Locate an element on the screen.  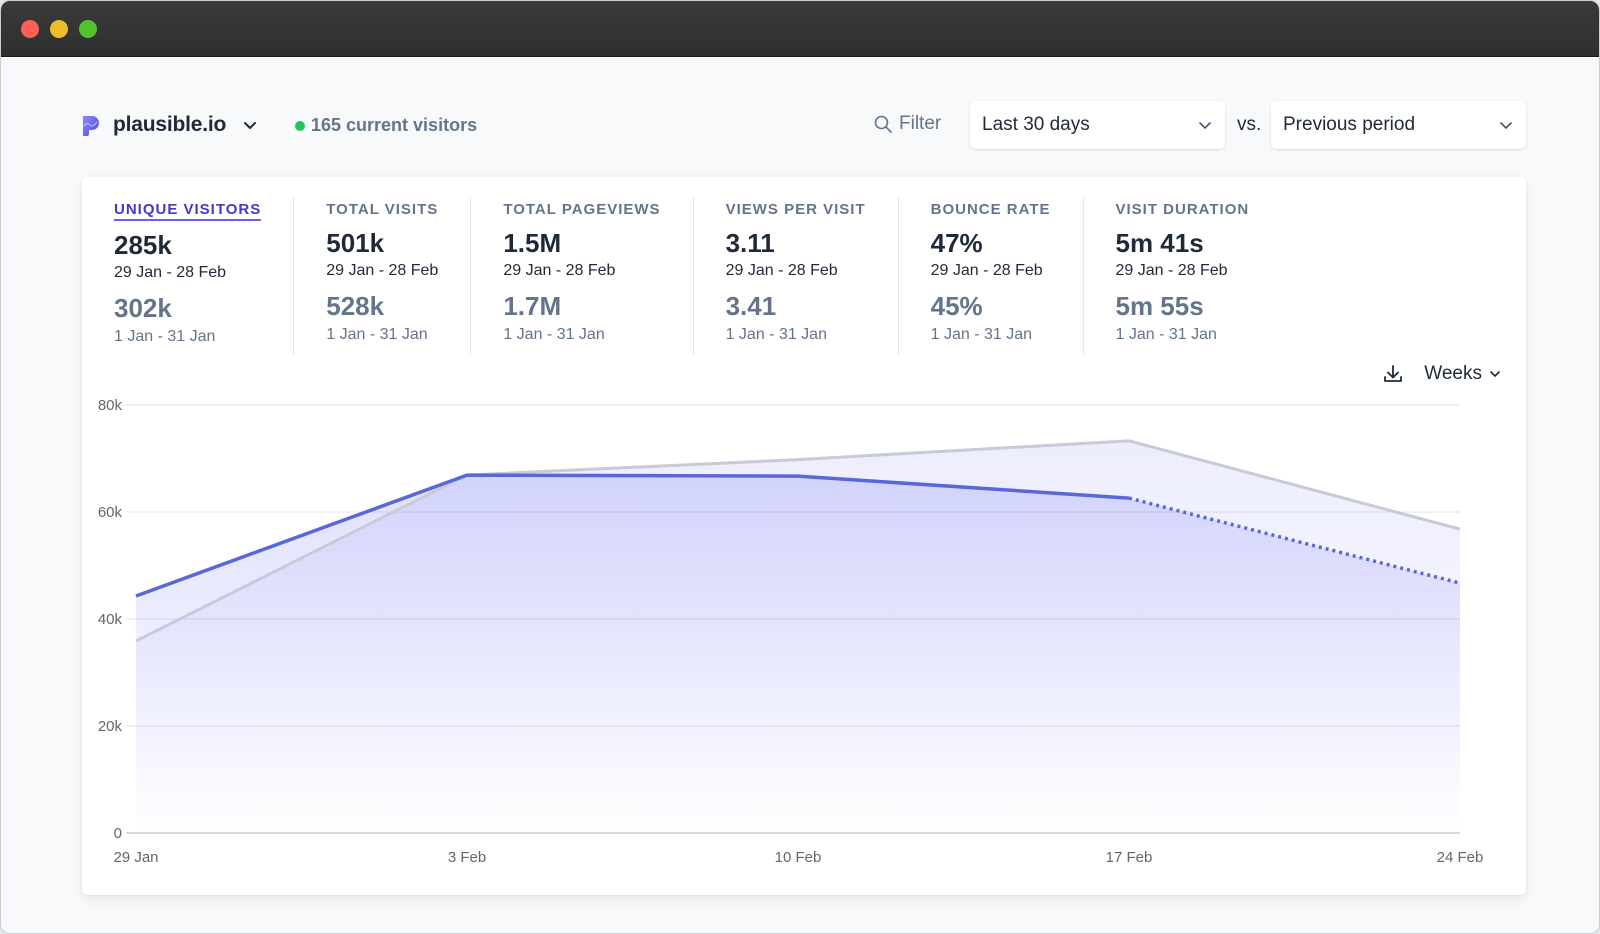
maximize-window-button is located at coordinates (88, 29).